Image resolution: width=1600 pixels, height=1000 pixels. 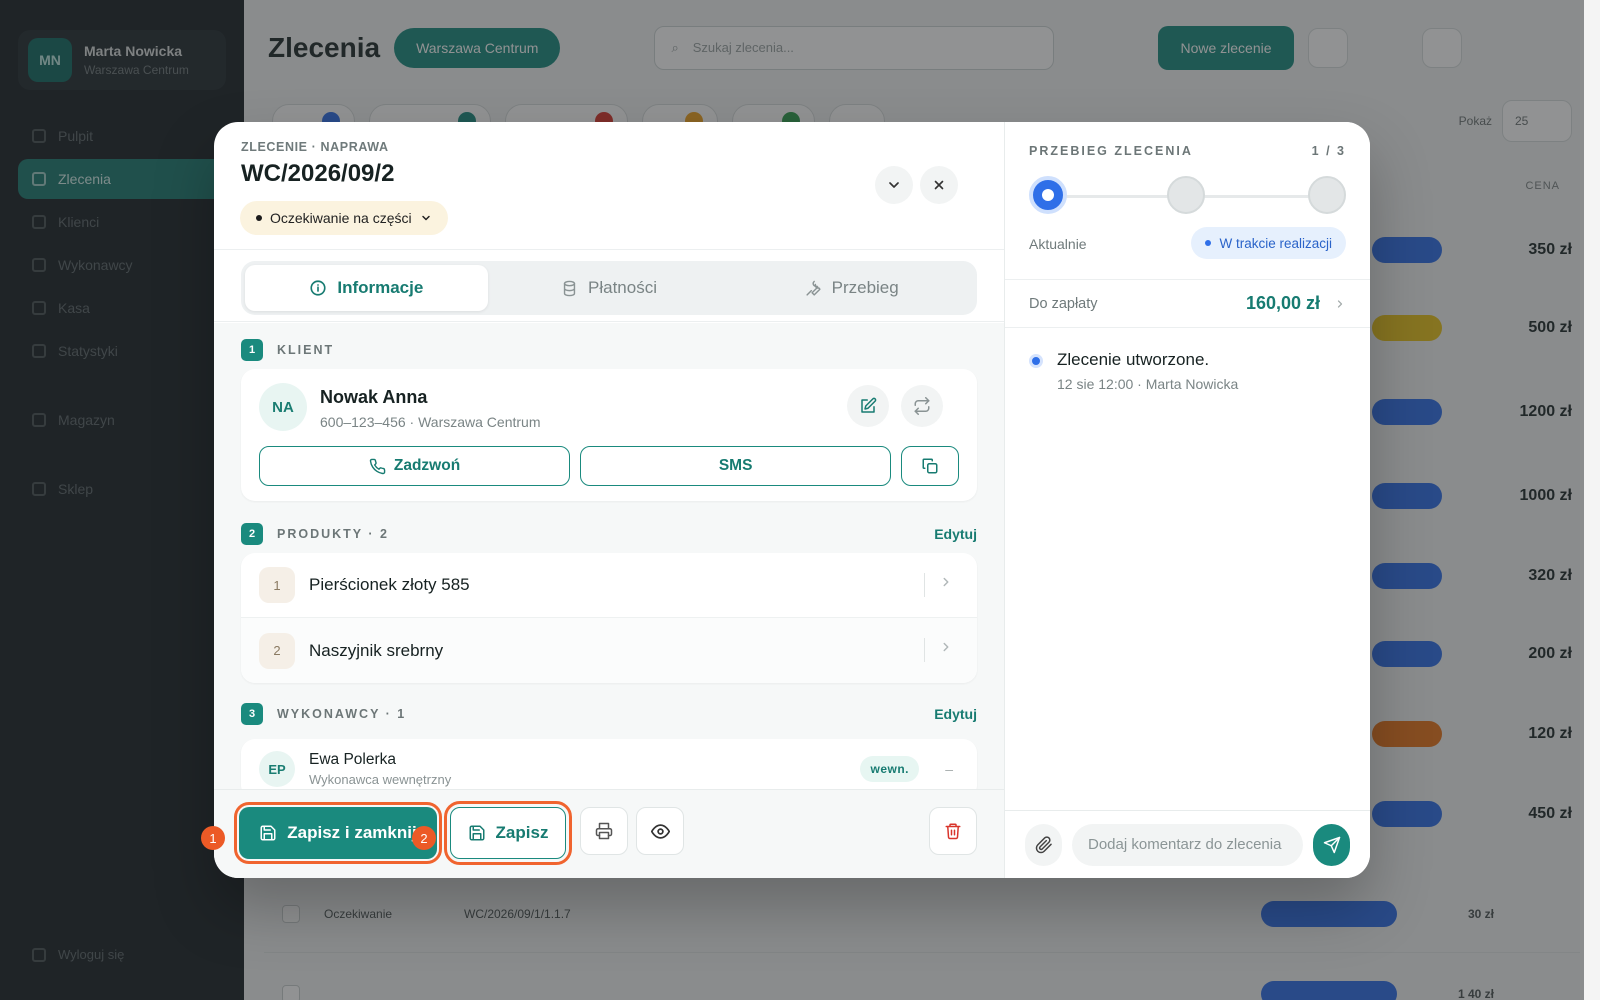 What do you see at coordinates (430, 422) in the screenshot?
I see `client-meta: 600–123–456 · Warszawa Centrum` at bounding box center [430, 422].